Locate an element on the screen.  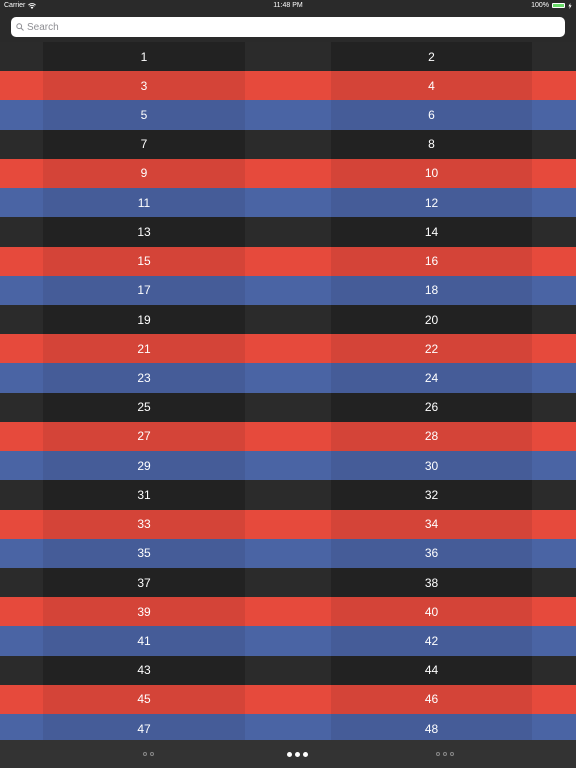
tab-three-dots-outline is located at coordinates (445, 754).